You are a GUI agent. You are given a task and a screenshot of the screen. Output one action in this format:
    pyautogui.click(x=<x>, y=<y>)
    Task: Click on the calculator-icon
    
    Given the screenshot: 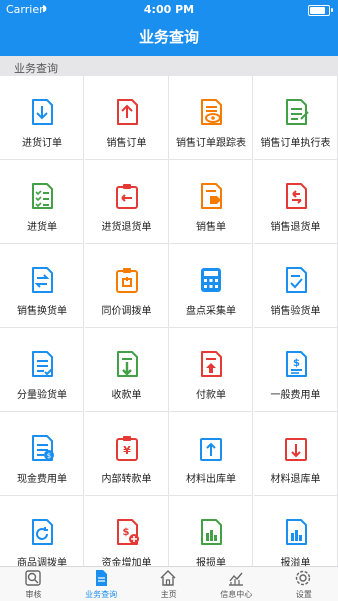 What is the action you would take?
    pyautogui.click(x=211, y=280)
    